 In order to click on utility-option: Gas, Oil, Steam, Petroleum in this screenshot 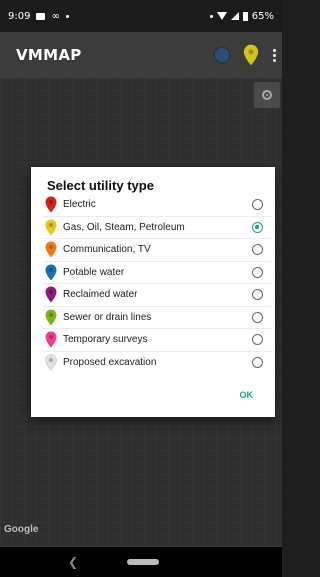, I will do `click(157, 228)`.